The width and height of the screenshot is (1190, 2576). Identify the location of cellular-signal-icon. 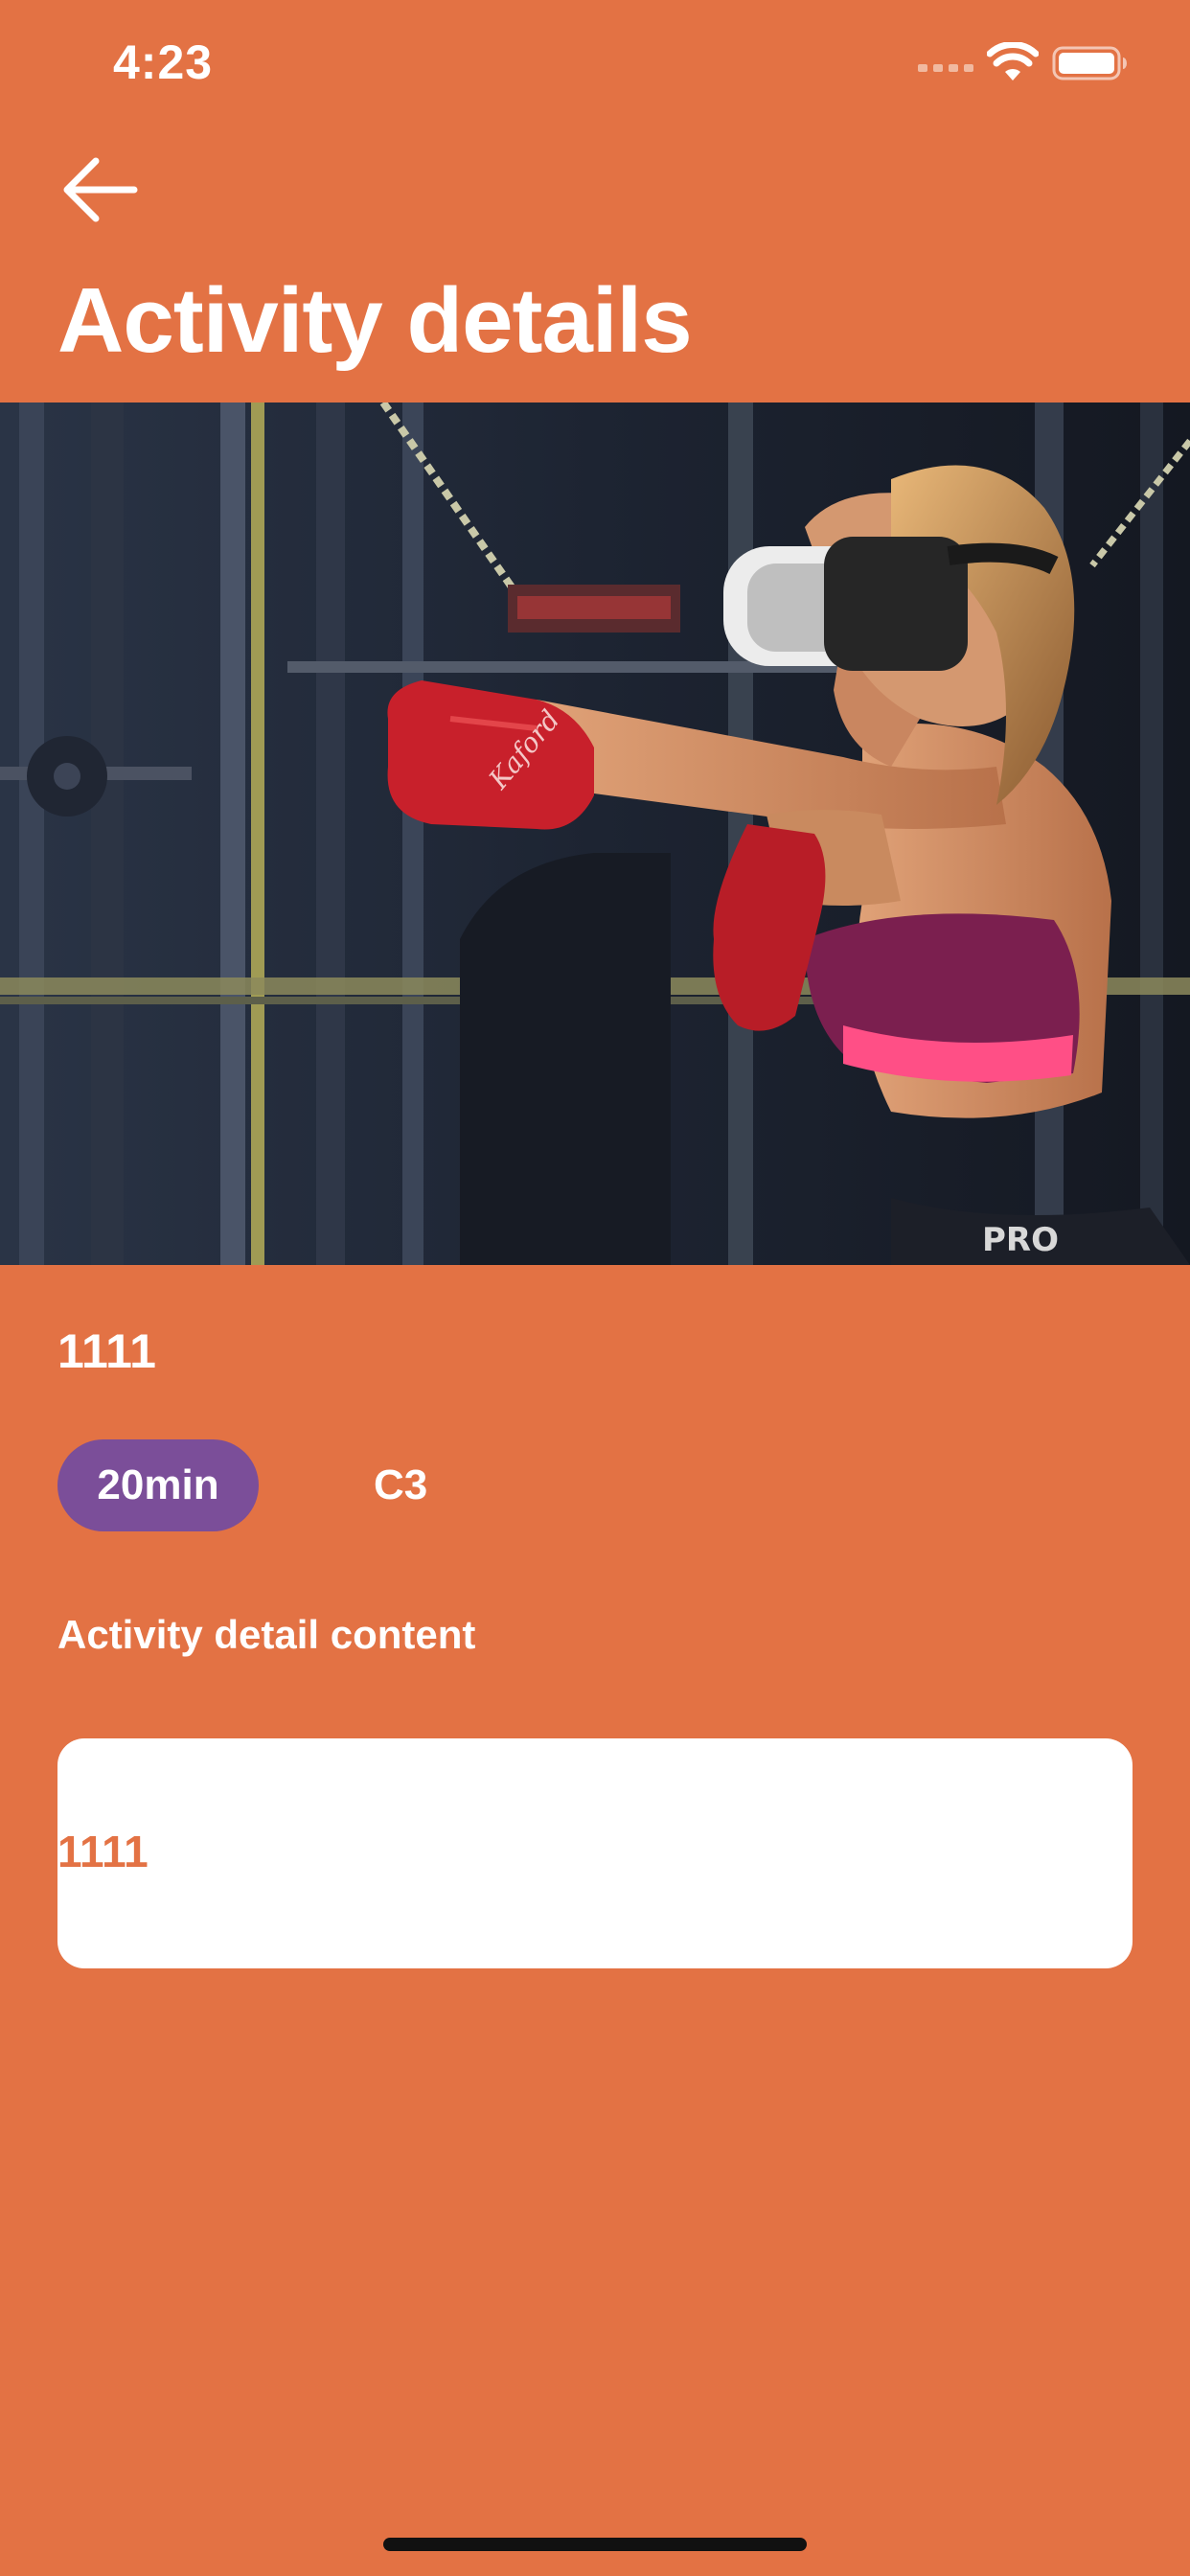
(946, 68).